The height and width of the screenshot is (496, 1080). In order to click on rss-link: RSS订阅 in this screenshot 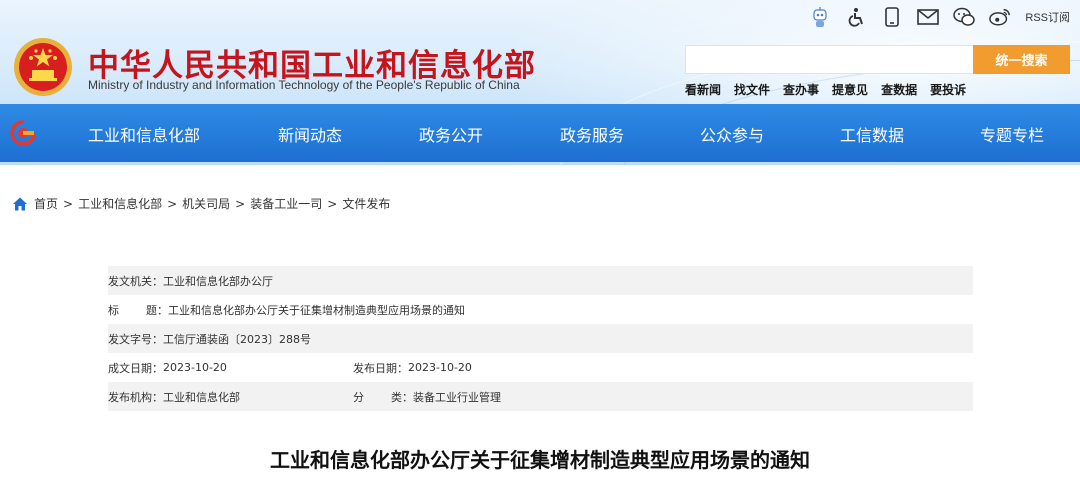, I will do `click(1047, 17)`.